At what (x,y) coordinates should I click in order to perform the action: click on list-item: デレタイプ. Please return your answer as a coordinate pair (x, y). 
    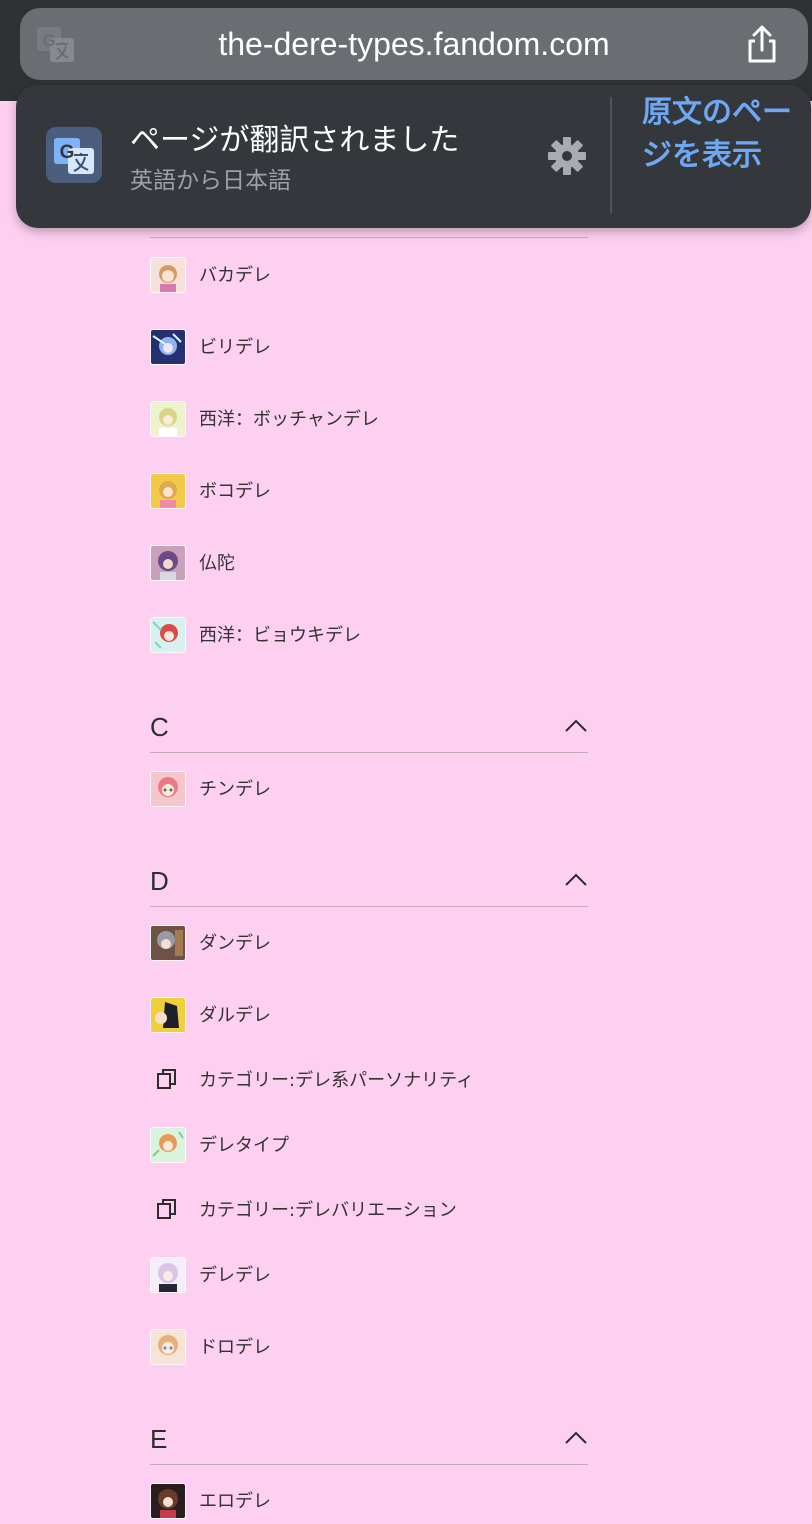
    Looking at the image, I should click on (369, 1145).